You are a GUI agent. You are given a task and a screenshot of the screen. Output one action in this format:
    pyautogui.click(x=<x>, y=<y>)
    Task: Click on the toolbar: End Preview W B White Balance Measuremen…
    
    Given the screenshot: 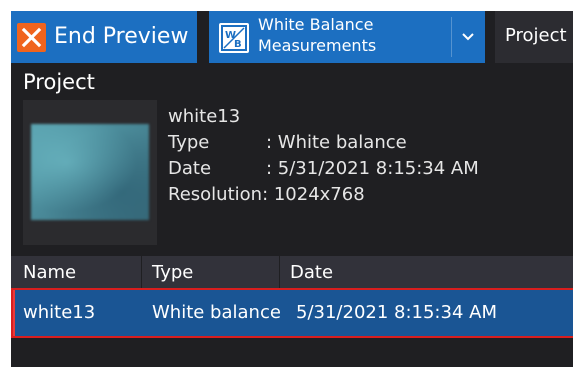 What is the action you would take?
    pyautogui.click(x=292, y=37)
    